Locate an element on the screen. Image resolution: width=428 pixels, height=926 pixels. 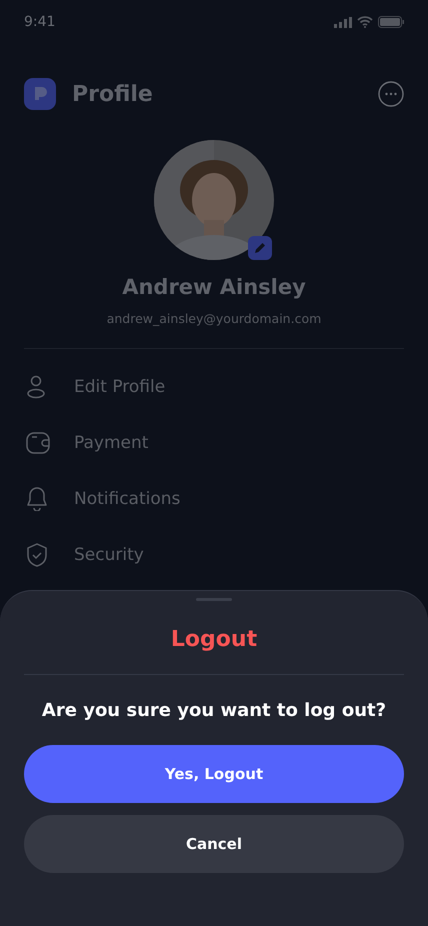
more-options-button is located at coordinates (391, 94).